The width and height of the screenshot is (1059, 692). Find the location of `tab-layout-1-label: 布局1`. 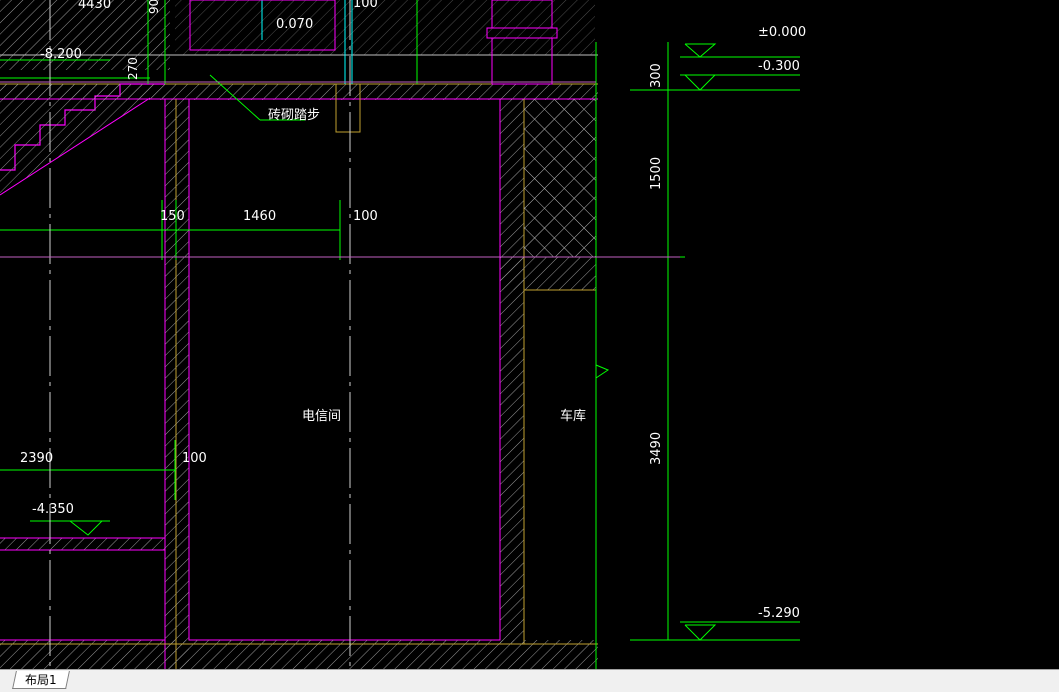

tab-layout-1-label: 布局1 is located at coordinates (41, 680).